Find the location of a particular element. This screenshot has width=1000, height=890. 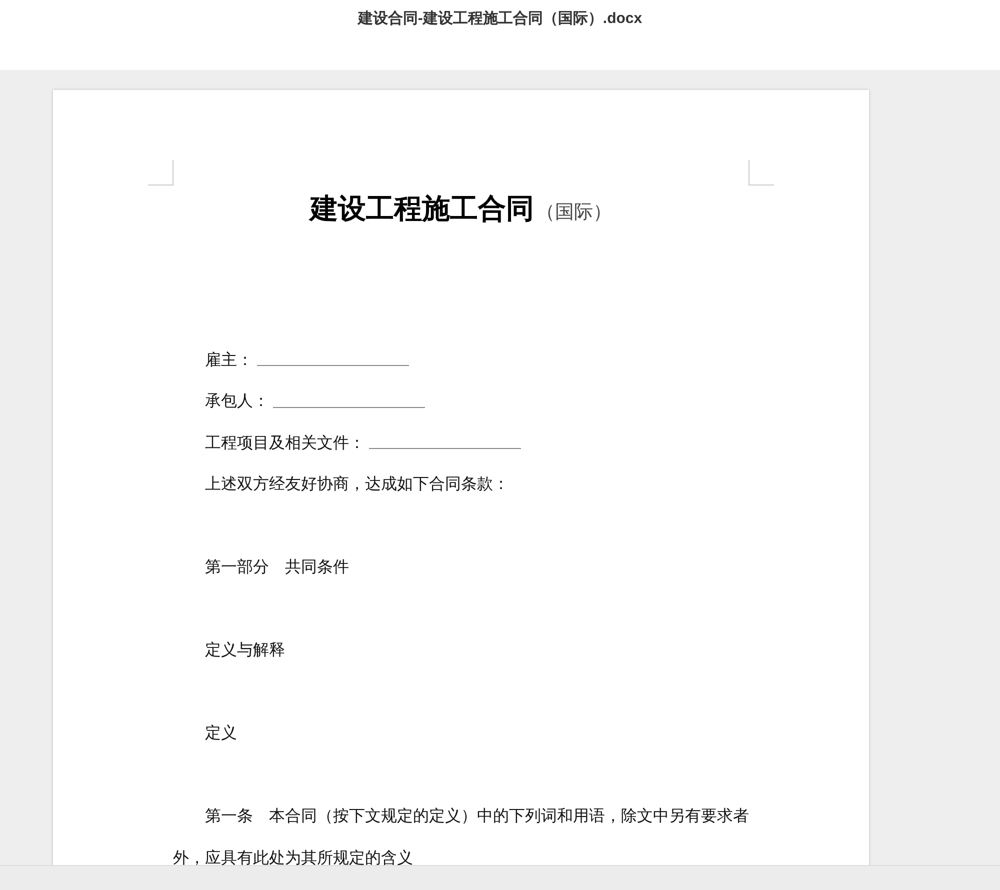

paragraph: 上述双方经友好协商，达成如下合同条款： is located at coordinates (357, 484).